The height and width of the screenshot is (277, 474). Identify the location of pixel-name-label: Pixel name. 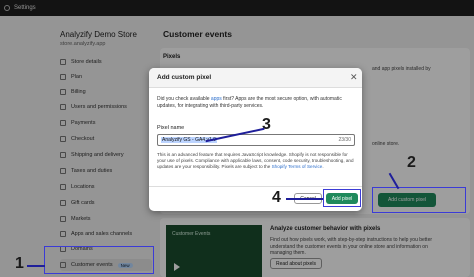
(171, 128).